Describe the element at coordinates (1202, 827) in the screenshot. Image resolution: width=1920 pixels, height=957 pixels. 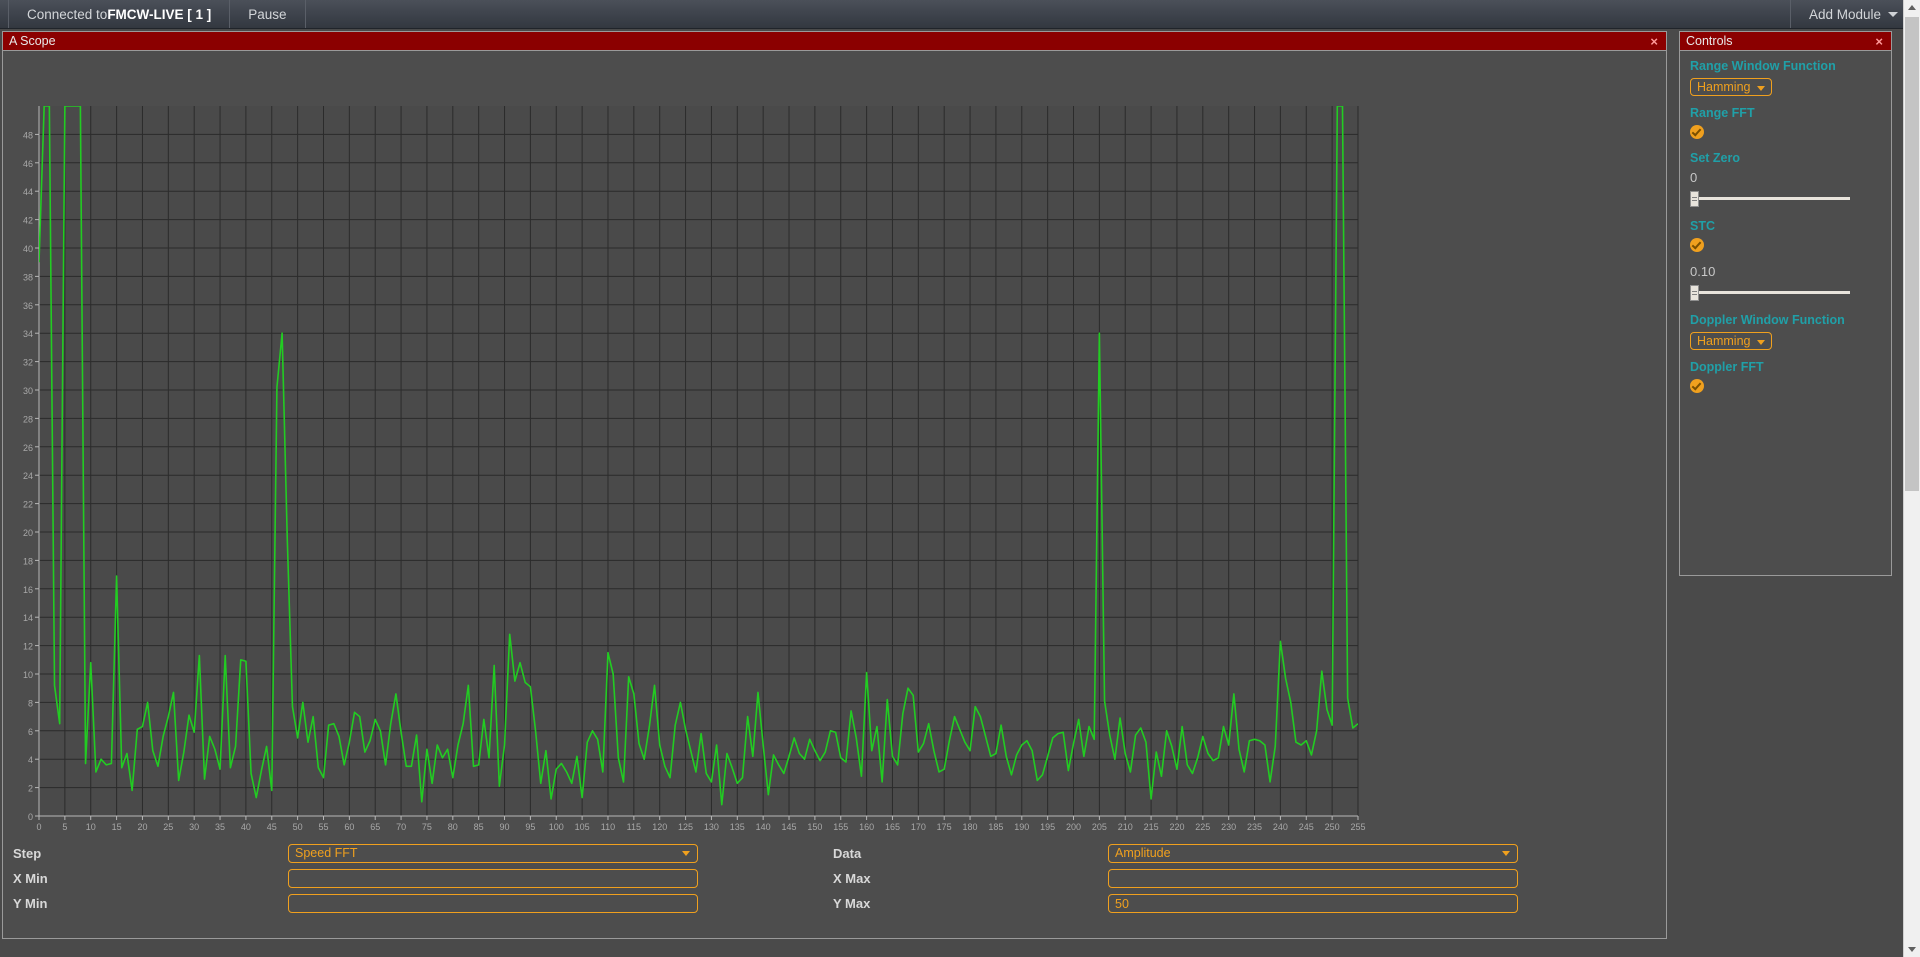
I see `svg-text: 225` at that location.